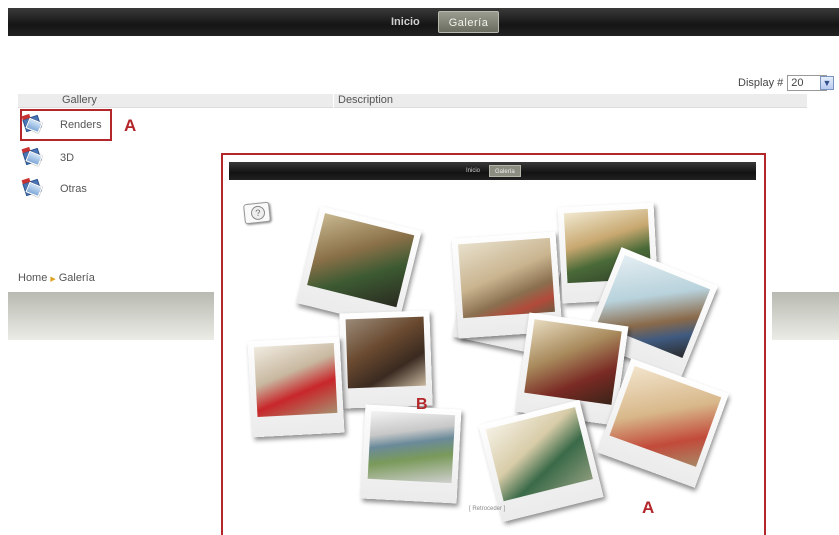  Describe the element at coordinates (79, 100) in the screenshot. I see `column-header-gallery: Gallery` at that location.